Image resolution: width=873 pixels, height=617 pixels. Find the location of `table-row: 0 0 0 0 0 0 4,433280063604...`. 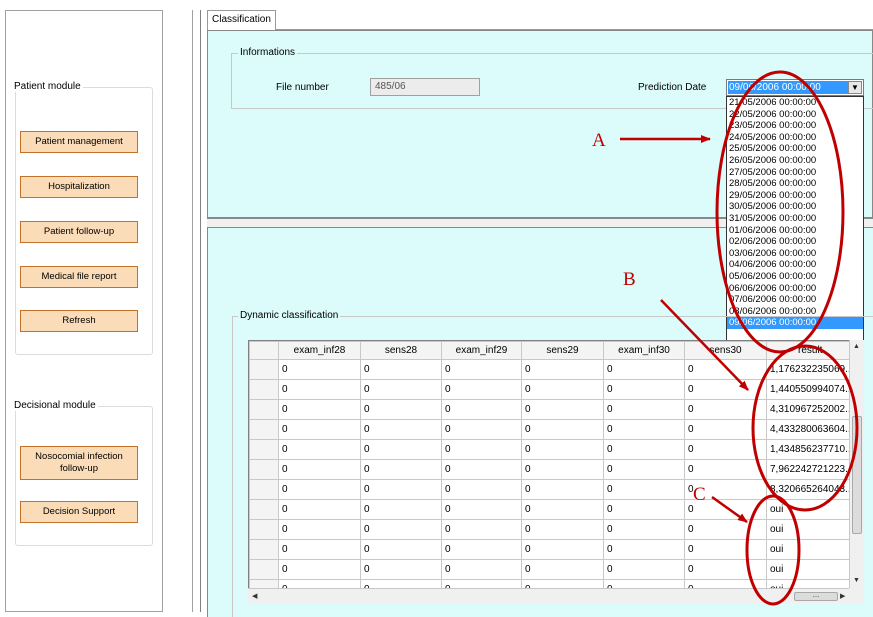

table-row: 0 0 0 0 0 0 4,433280063604... is located at coordinates (552, 429).